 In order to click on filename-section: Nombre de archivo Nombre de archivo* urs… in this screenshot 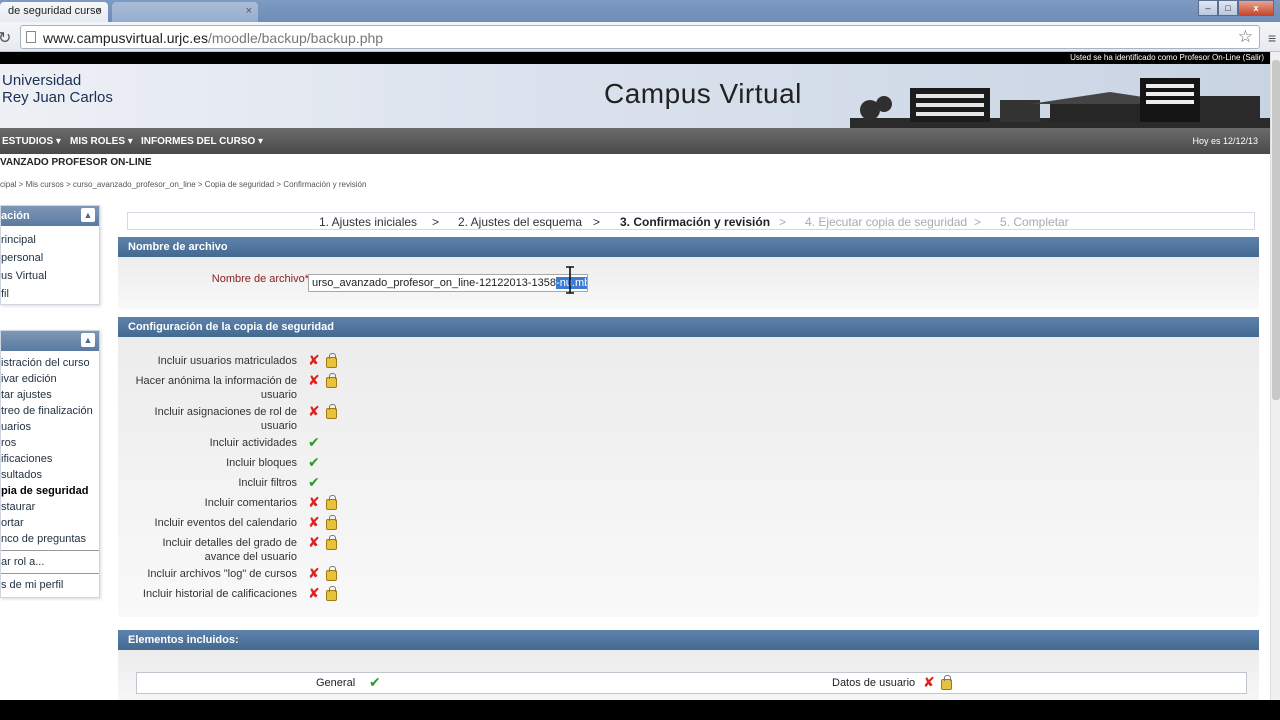, I will do `click(688, 273)`.